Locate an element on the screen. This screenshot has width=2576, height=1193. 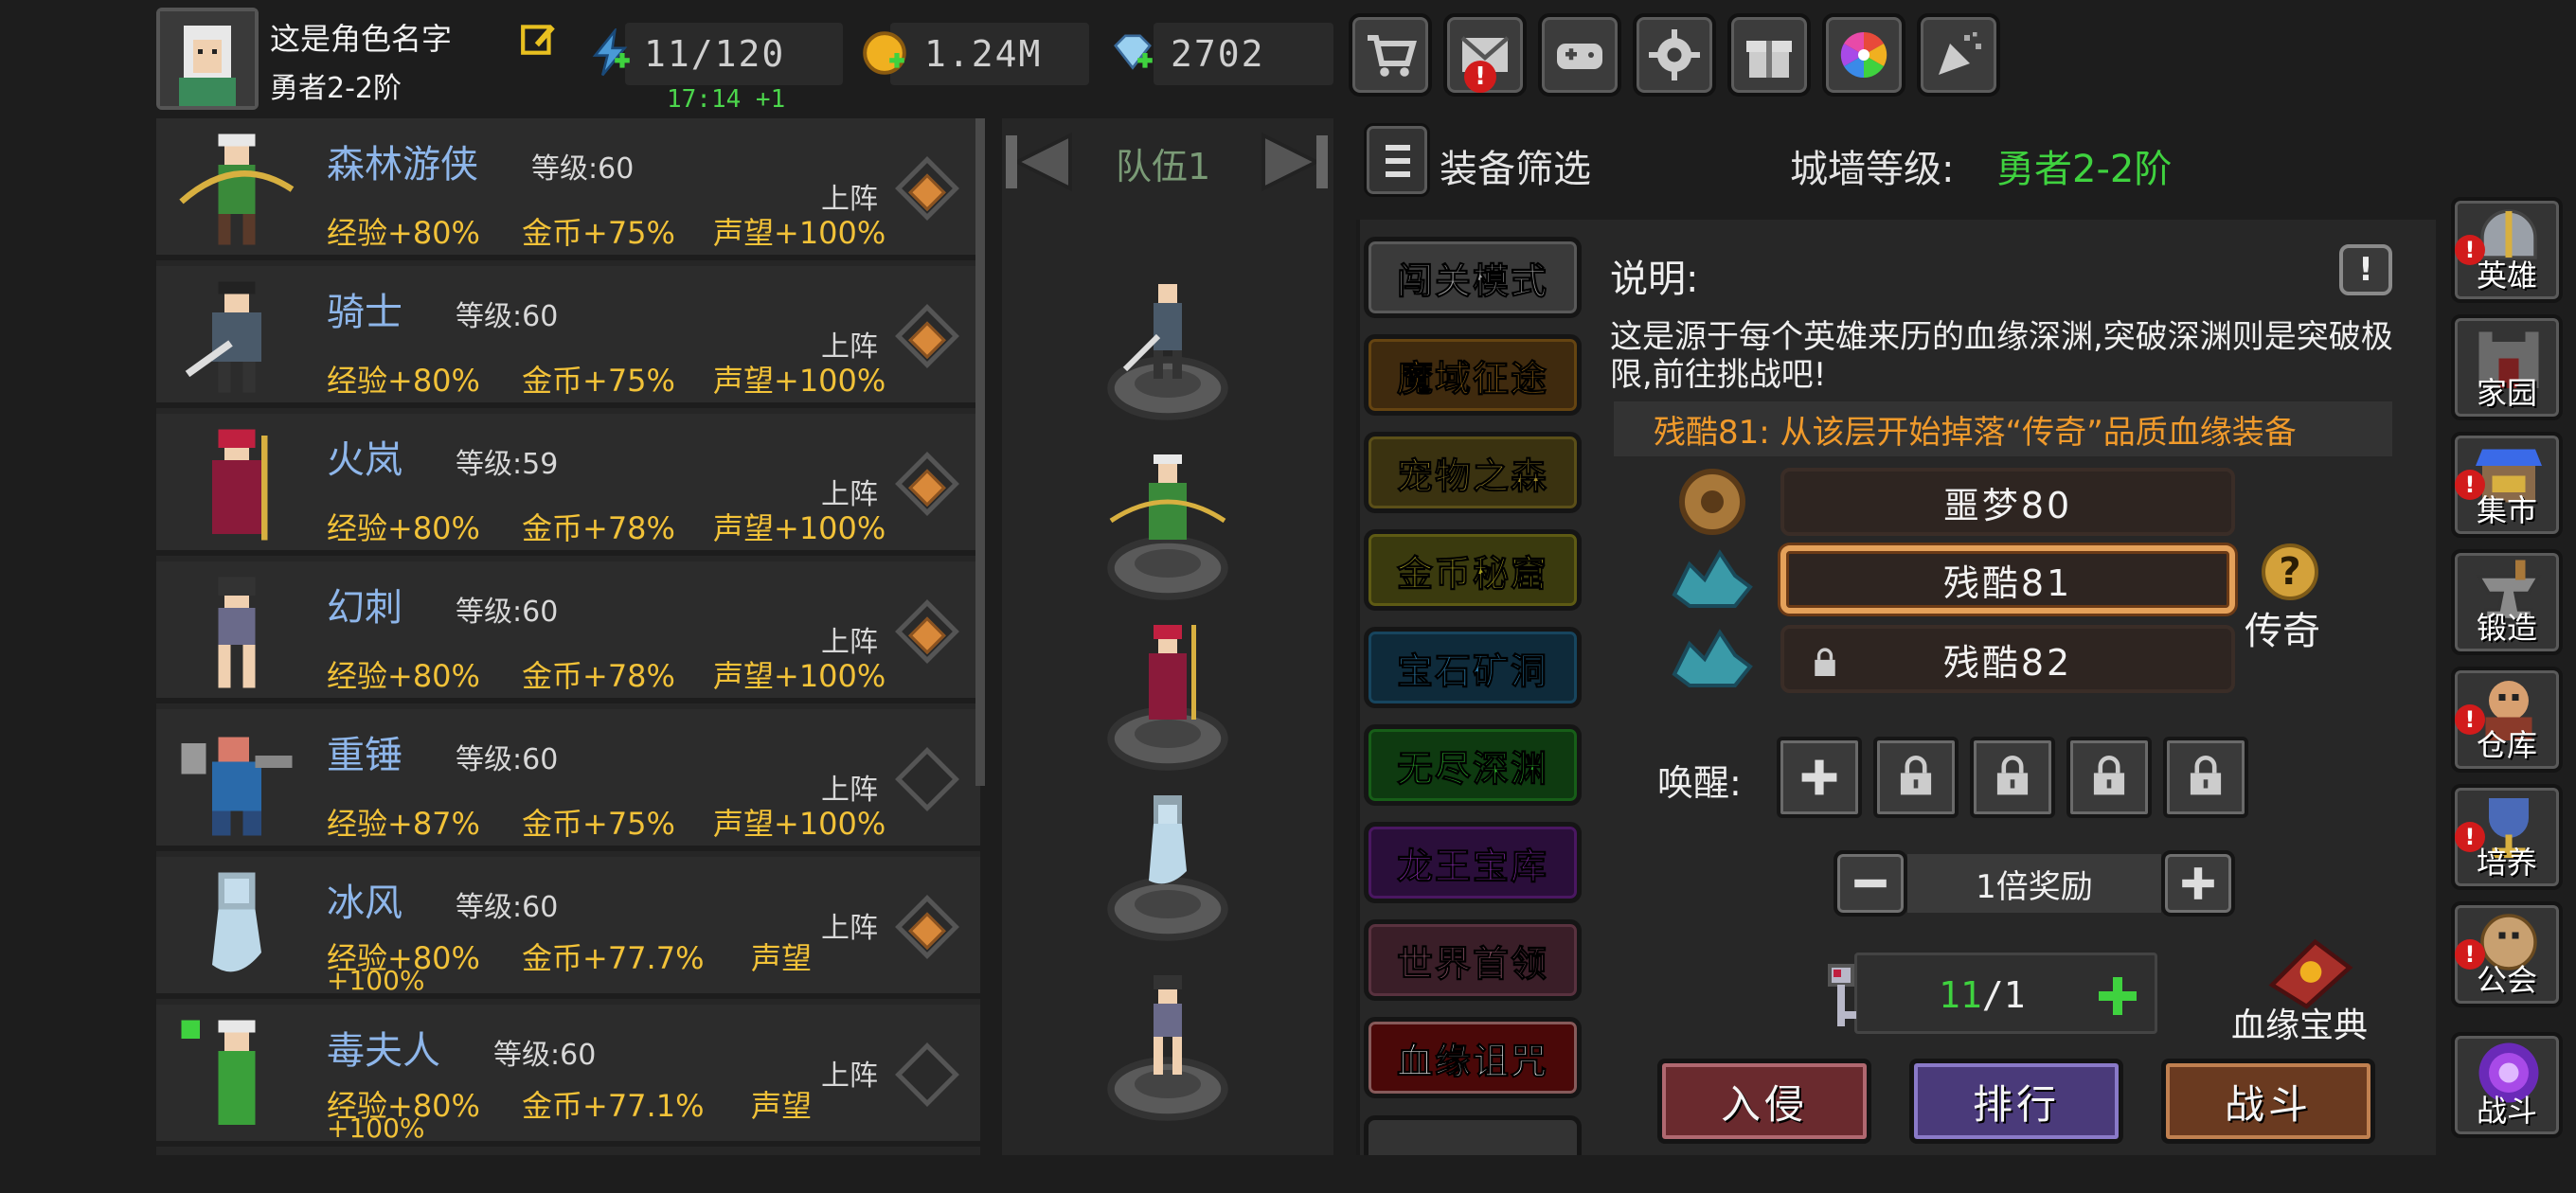
gift-button is located at coordinates (1769, 55).